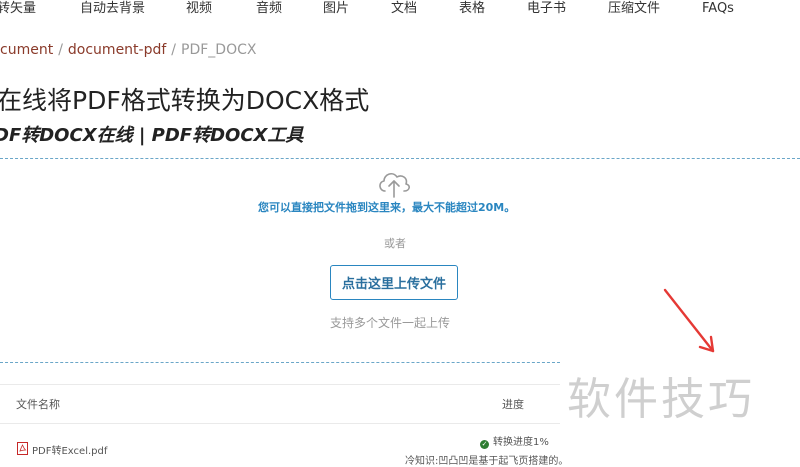  I want to click on upload-zone-border-bottom, so click(280, 362).